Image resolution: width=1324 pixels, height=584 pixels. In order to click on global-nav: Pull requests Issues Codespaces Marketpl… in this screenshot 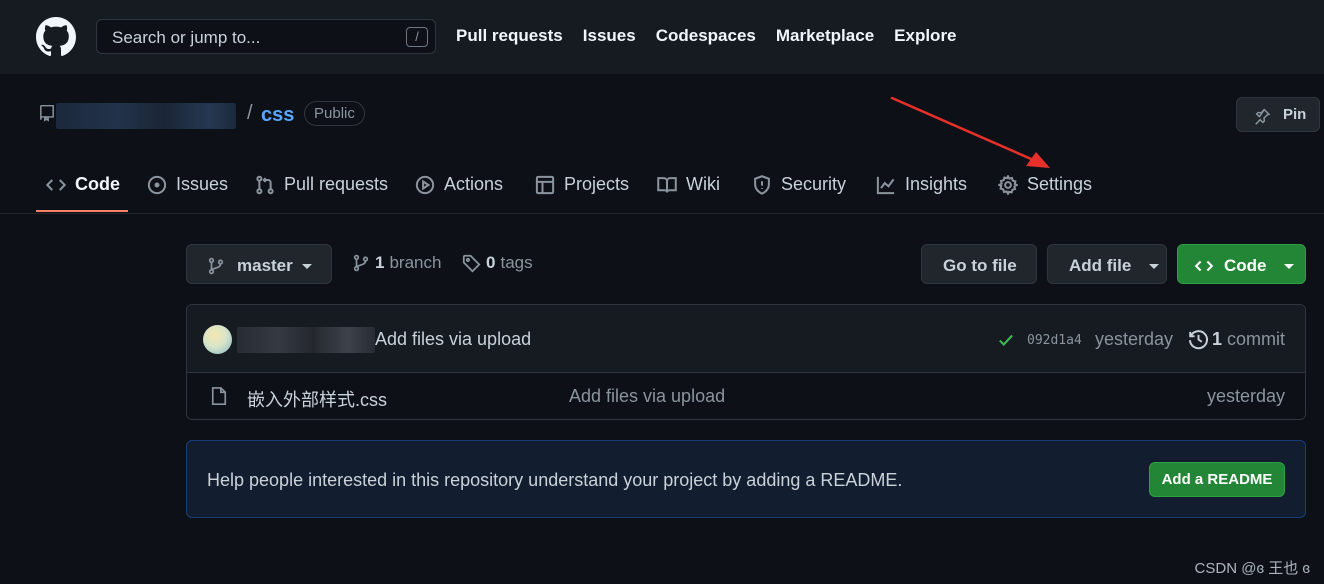, I will do `click(706, 36)`.